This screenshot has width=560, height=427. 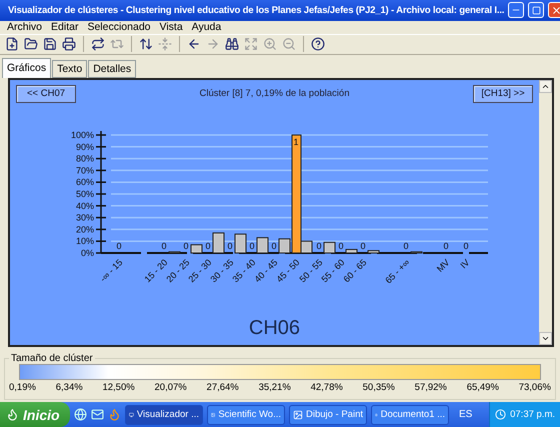 What do you see at coordinates (465, 263) in the screenshot?
I see `category-label: IV` at bounding box center [465, 263].